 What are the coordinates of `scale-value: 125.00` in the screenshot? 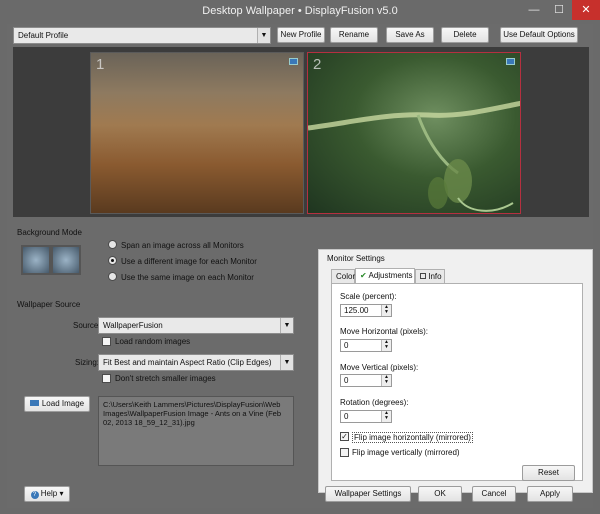 It's located at (356, 310).